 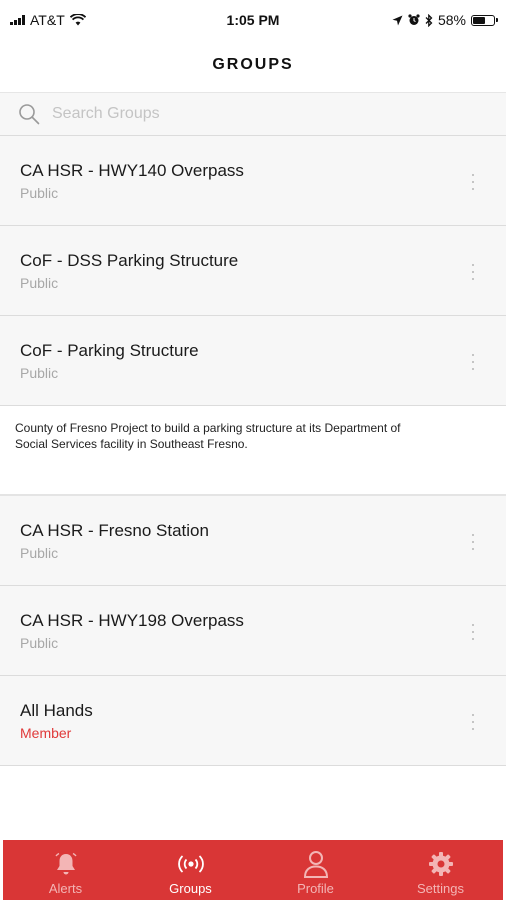 I want to click on tab-label: Settings, so click(x=440, y=888).